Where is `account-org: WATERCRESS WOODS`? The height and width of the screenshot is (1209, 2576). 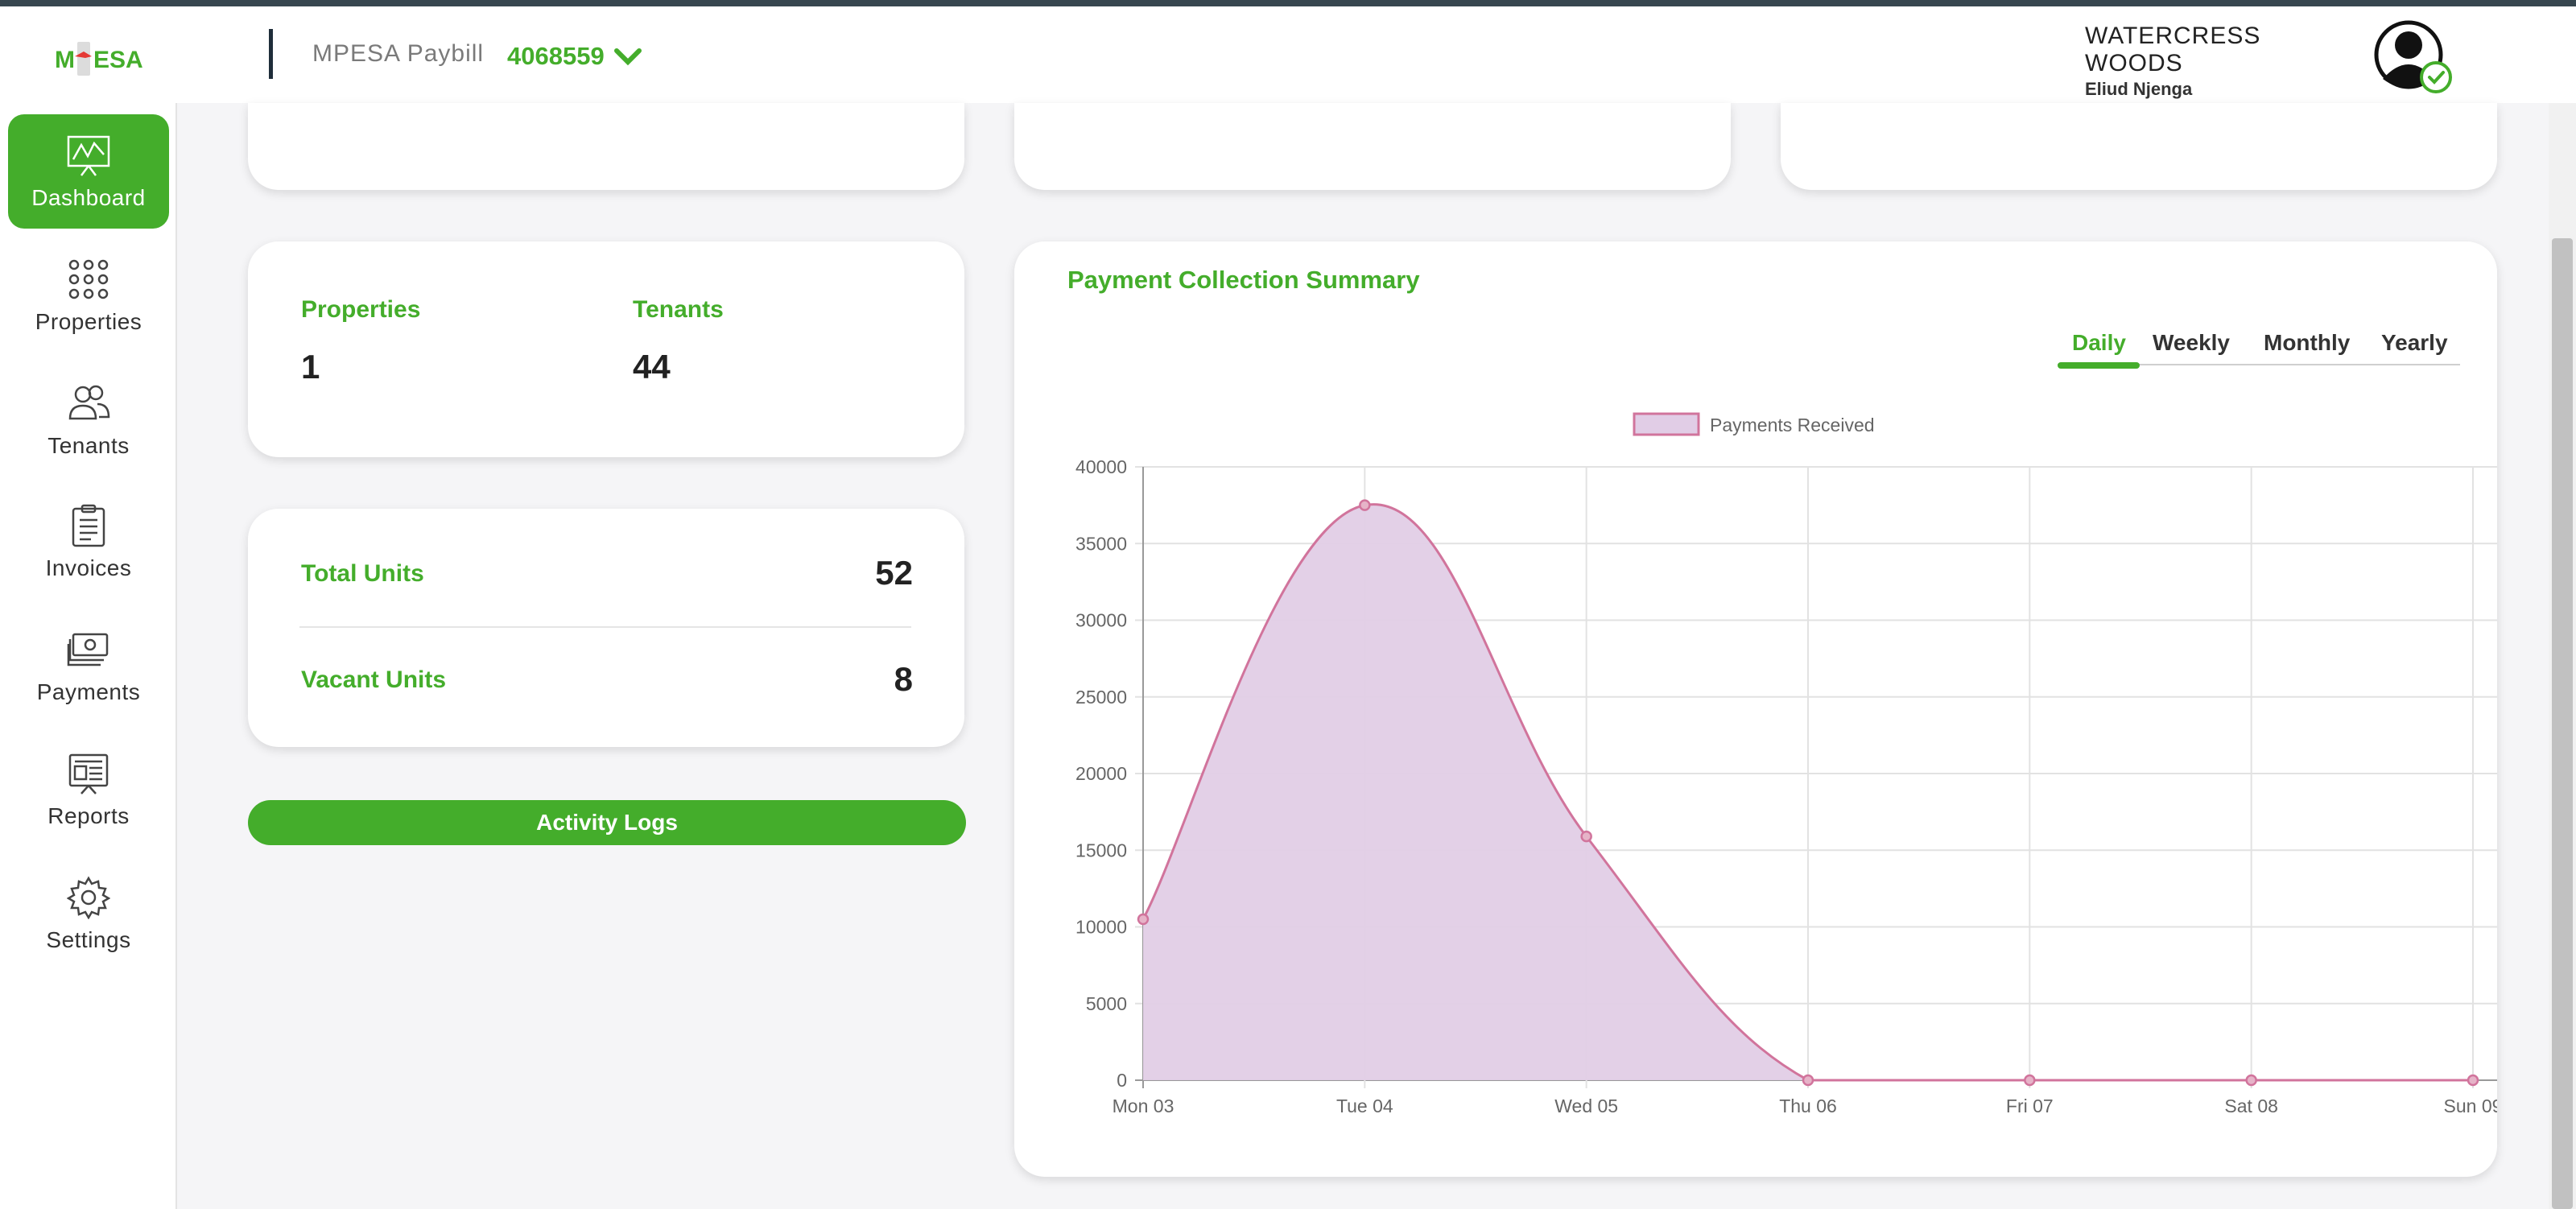
account-org: WATERCRESS WOODS is located at coordinates (2173, 49).